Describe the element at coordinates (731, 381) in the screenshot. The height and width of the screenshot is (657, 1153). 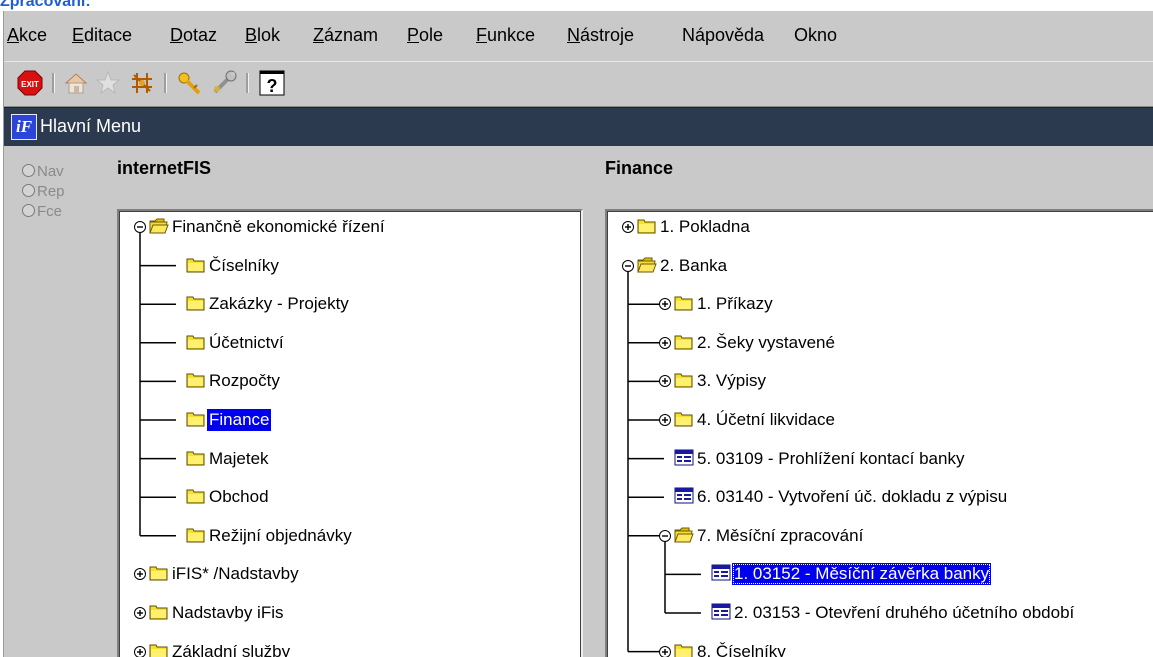
I see `tree-item-label: 3. Výpisy` at that location.